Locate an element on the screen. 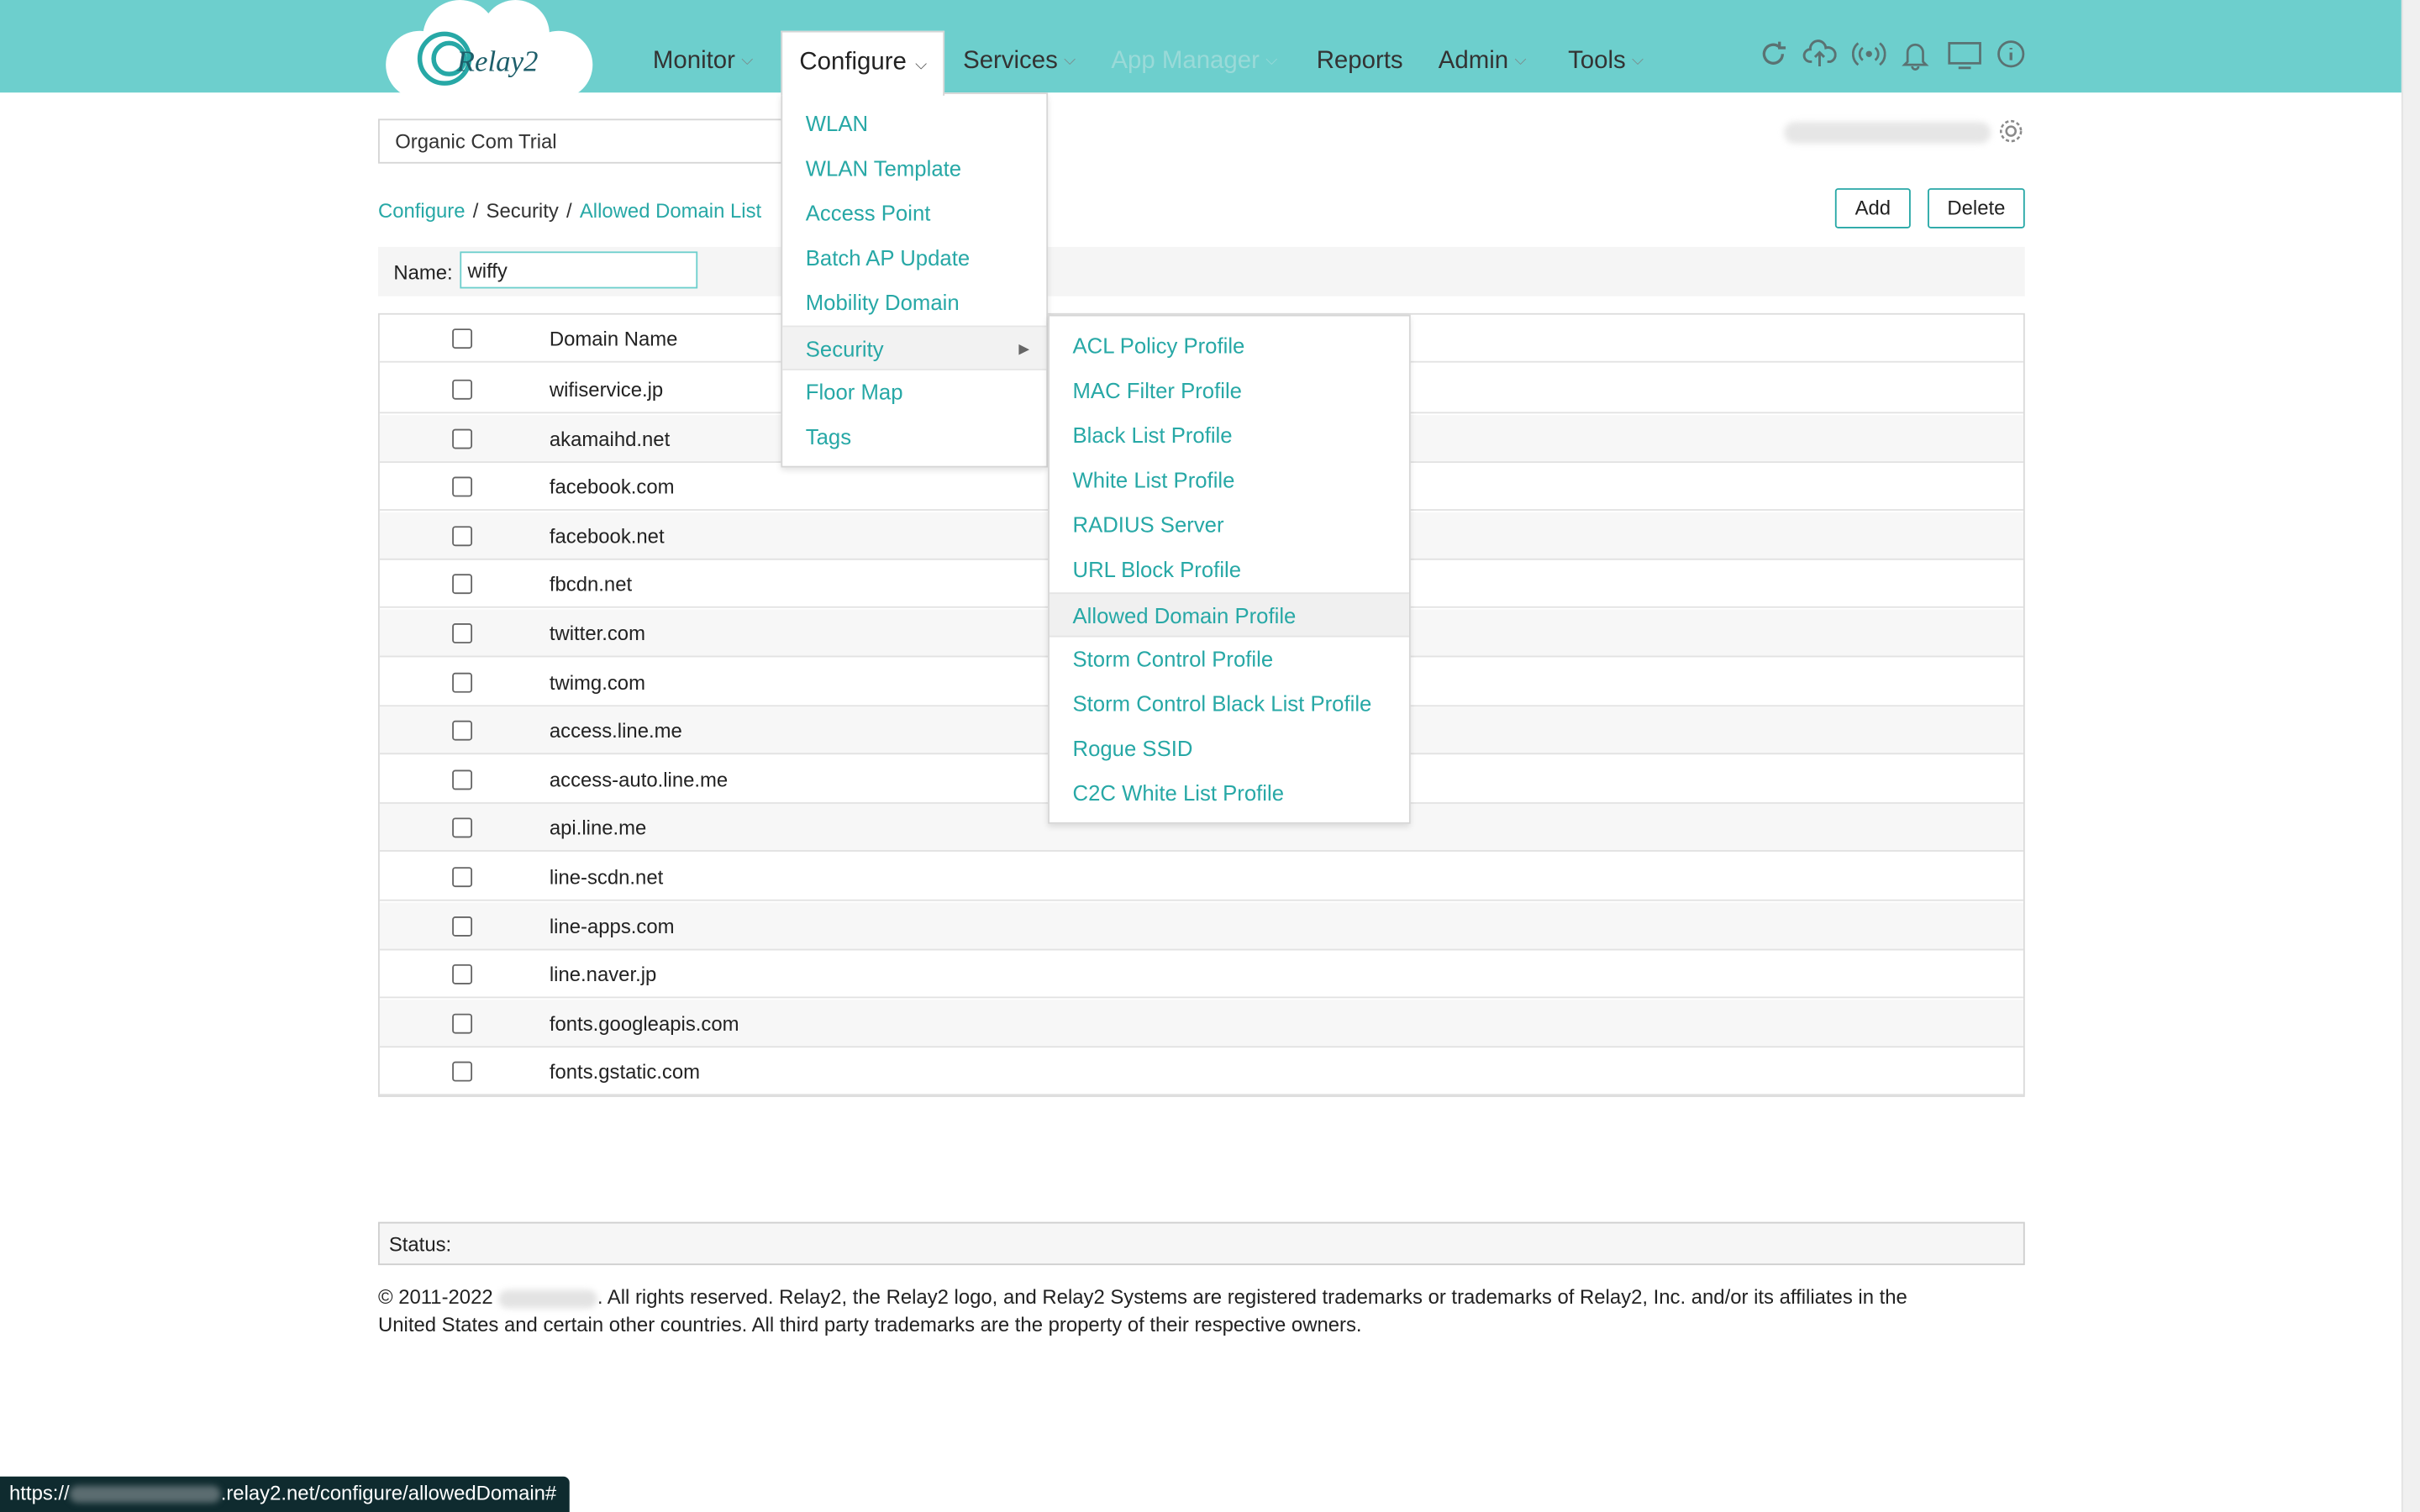 The width and height of the screenshot is (2420, 1512). menu-item-batch-ap-update: Batch AP Update is located at coordinates (914, 258).